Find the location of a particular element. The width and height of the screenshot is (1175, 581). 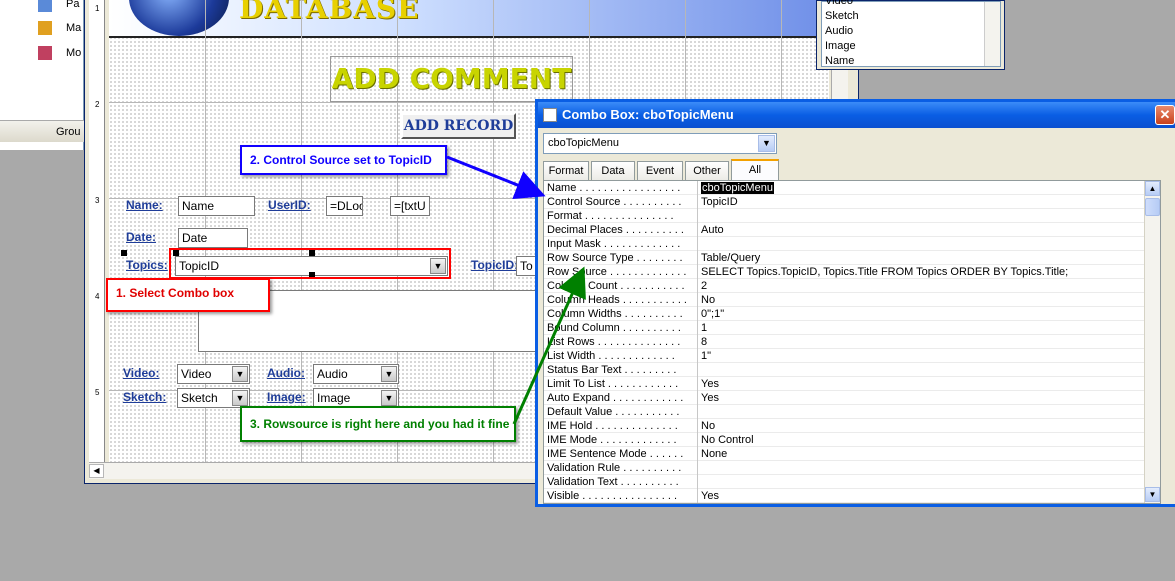

object-selector: cboTopicMenu ▼ is located at coordinates (660, 143).